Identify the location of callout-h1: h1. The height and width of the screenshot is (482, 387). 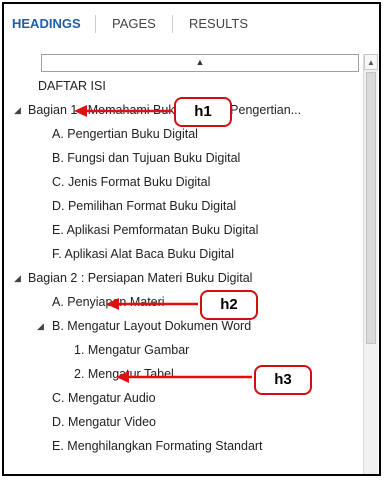
(203, 112).